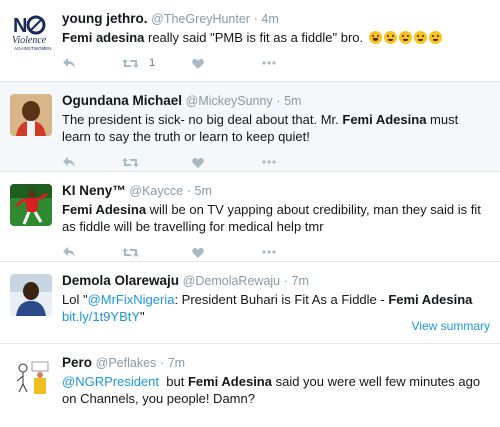 This screenshot has width=500, height=427. I want to click on tweet-header: Pero @Peflakes · 7m, so click(276, 363).